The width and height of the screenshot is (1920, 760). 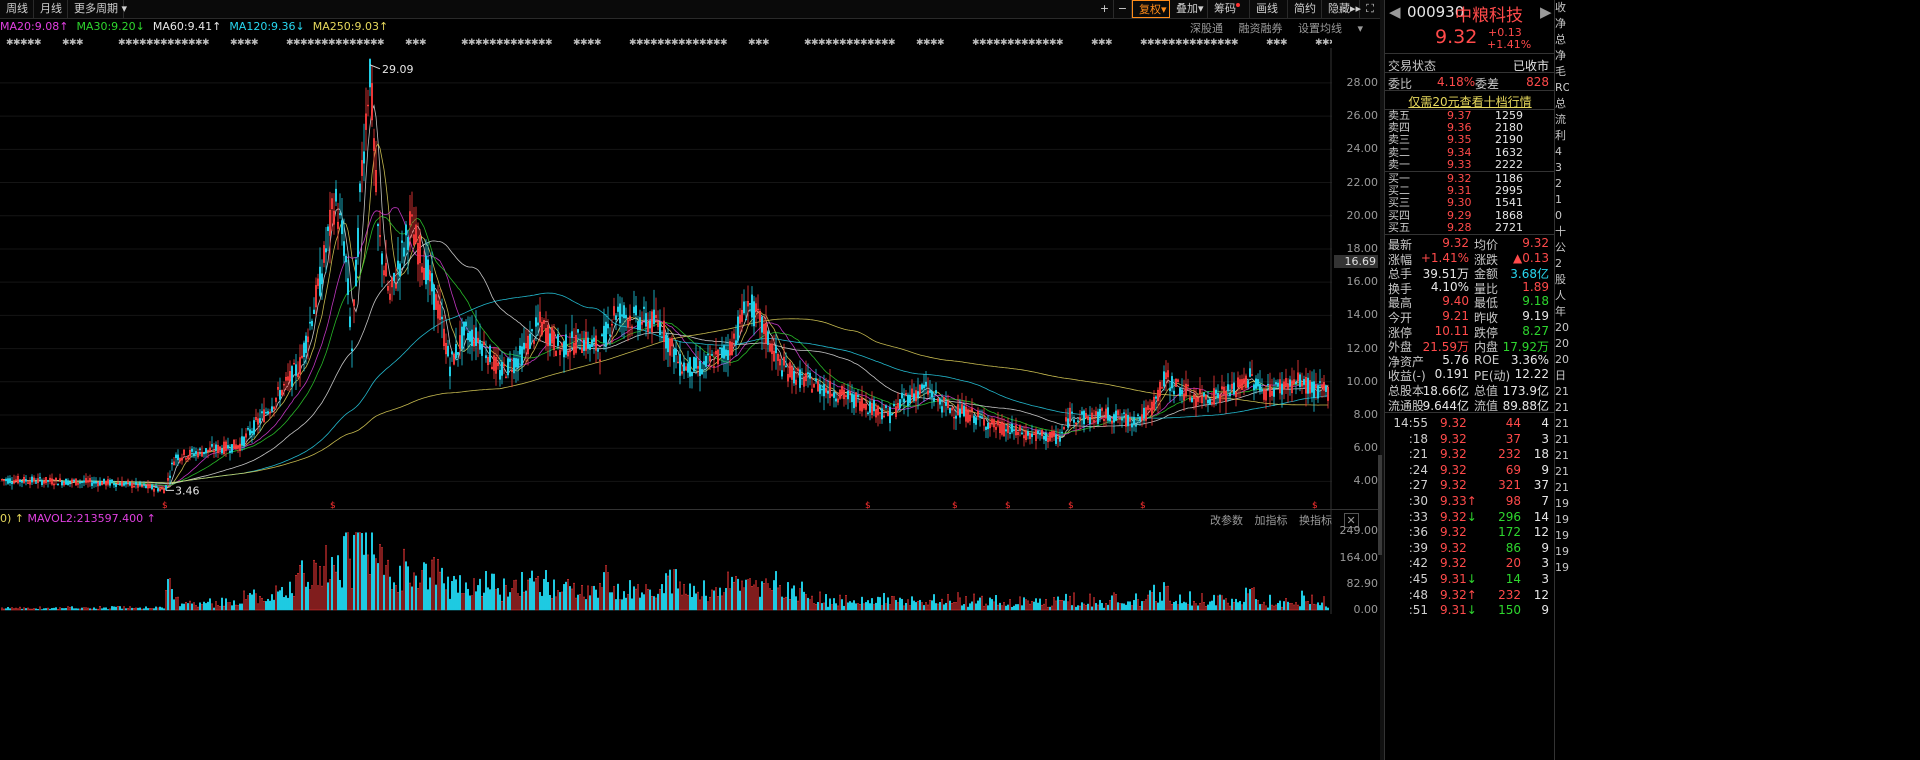 What do you see at coordinates (17, 9) in the screenshot?
I see `tab-weekly: 周线` at bounding box center [17, 9].